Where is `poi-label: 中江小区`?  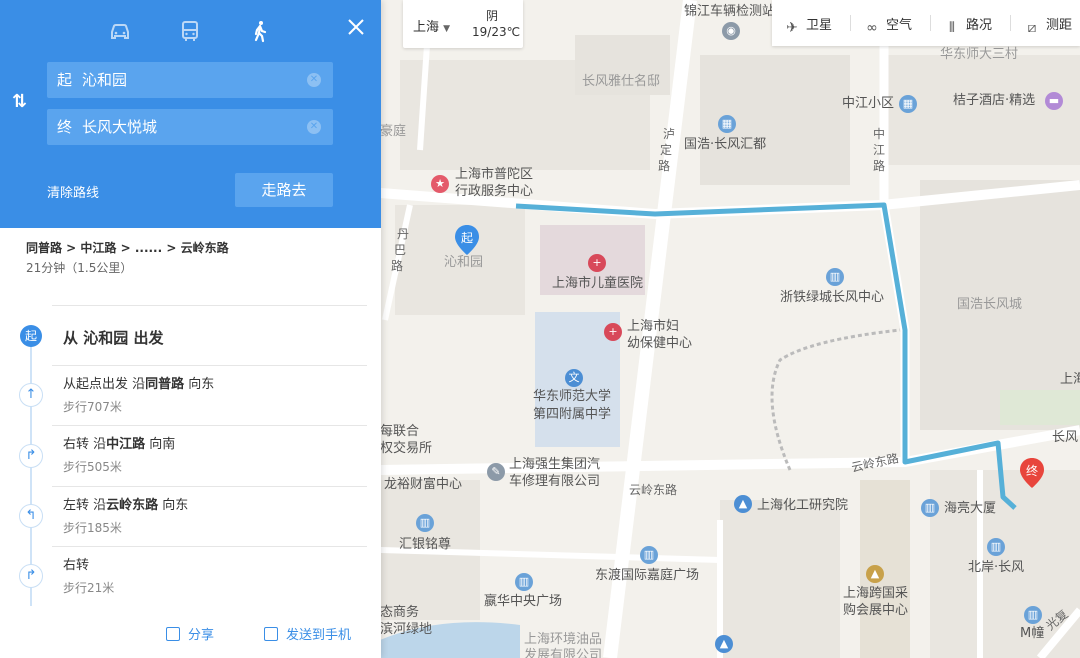
poi-label: 中江小区 is located at coordinates (868, 103).